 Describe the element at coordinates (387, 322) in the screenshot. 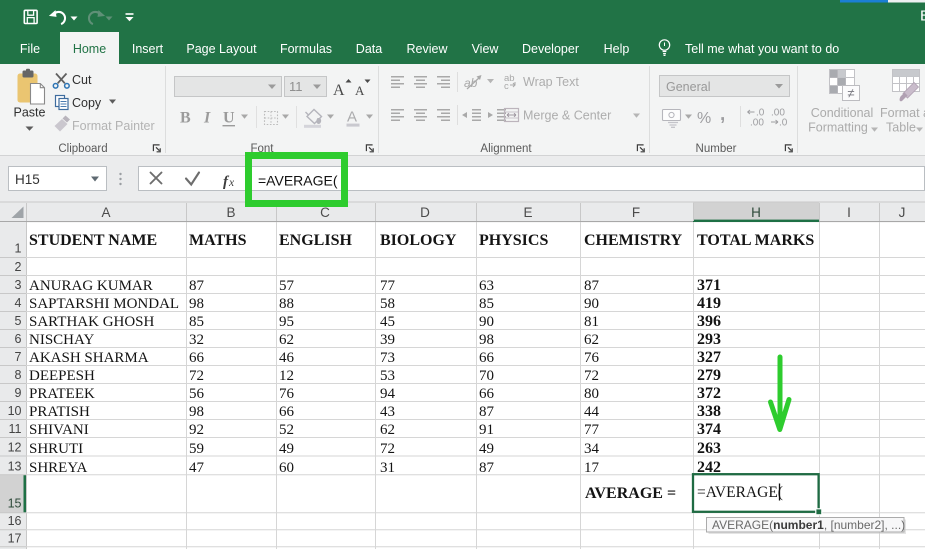

I see `svg-text: 45` at that location.